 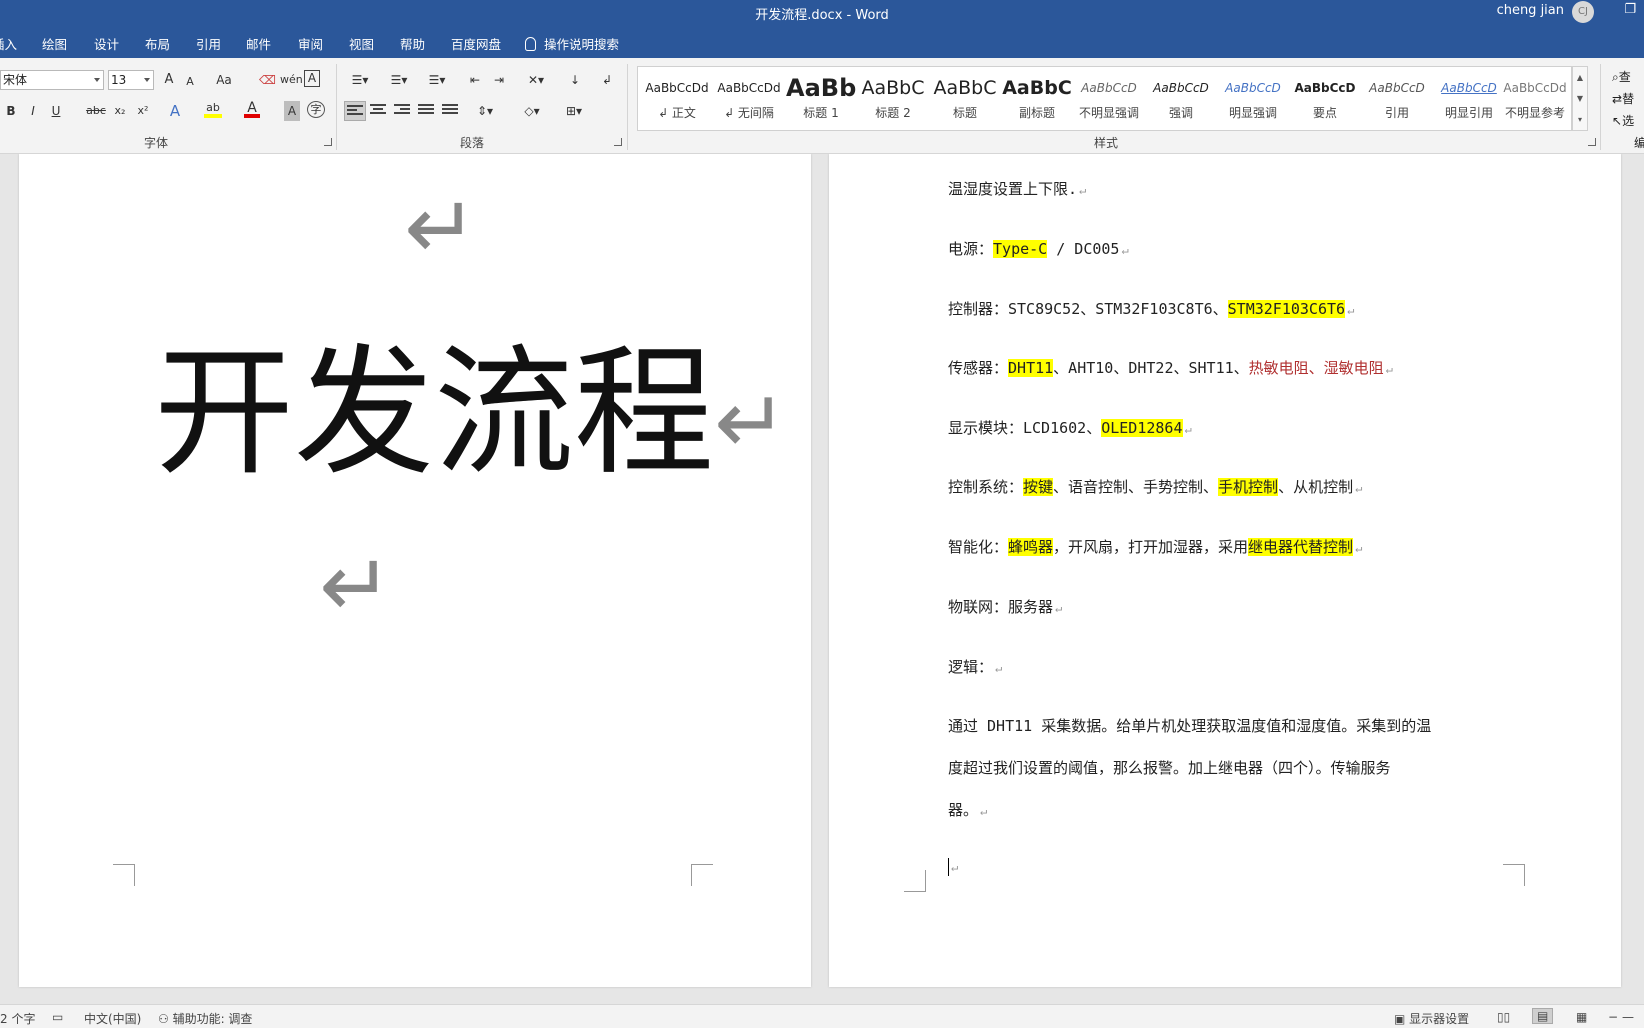 I want to click on line-spacing-button: ⇕▾, so click(x=485, y=111).